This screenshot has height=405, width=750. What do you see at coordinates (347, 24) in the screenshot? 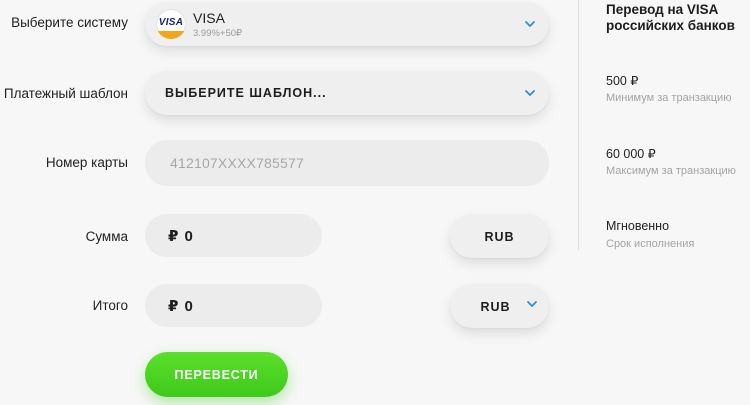
I see `payment-system-select: VISA VISA 3.99%+50₽` at bounding box center [347, 24].